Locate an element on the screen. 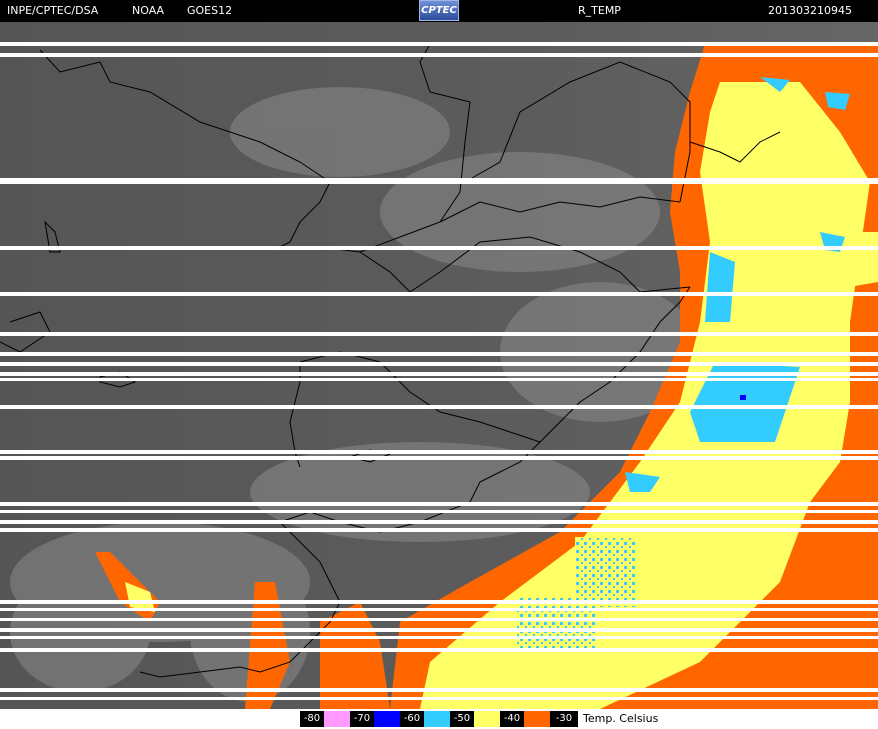 The width and height of the screenshot is (878, 729). legend-label-0: -80 is located at coordinates (312, 719).